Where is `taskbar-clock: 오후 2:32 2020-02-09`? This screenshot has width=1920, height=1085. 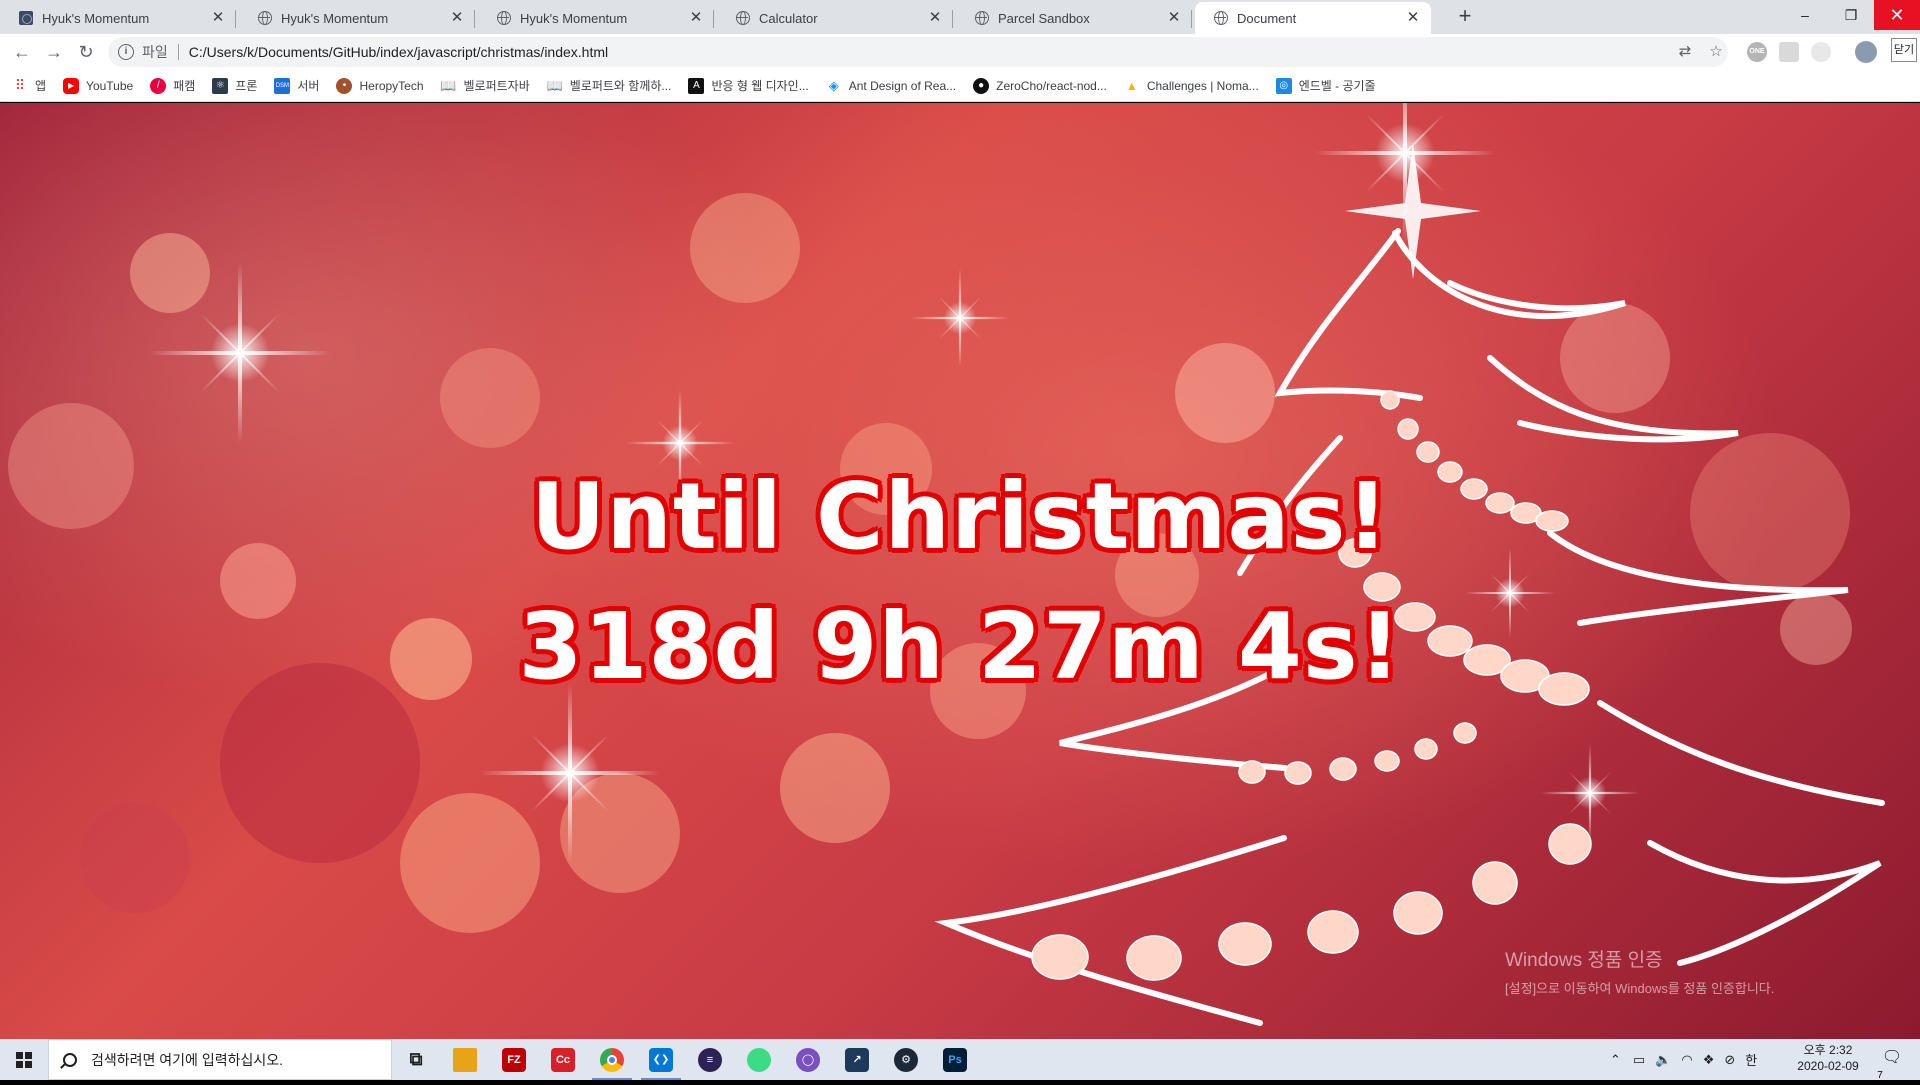 taskbar-clock: 오후 2:32 2020-02-09 is located at coordinates (1828, 1058).